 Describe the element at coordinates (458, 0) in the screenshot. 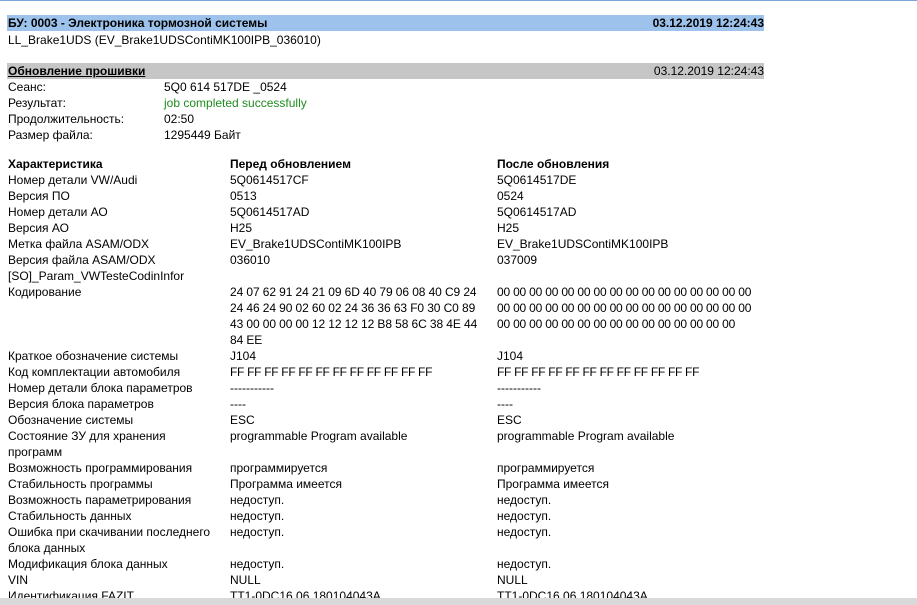

I see `top-border` at that location.